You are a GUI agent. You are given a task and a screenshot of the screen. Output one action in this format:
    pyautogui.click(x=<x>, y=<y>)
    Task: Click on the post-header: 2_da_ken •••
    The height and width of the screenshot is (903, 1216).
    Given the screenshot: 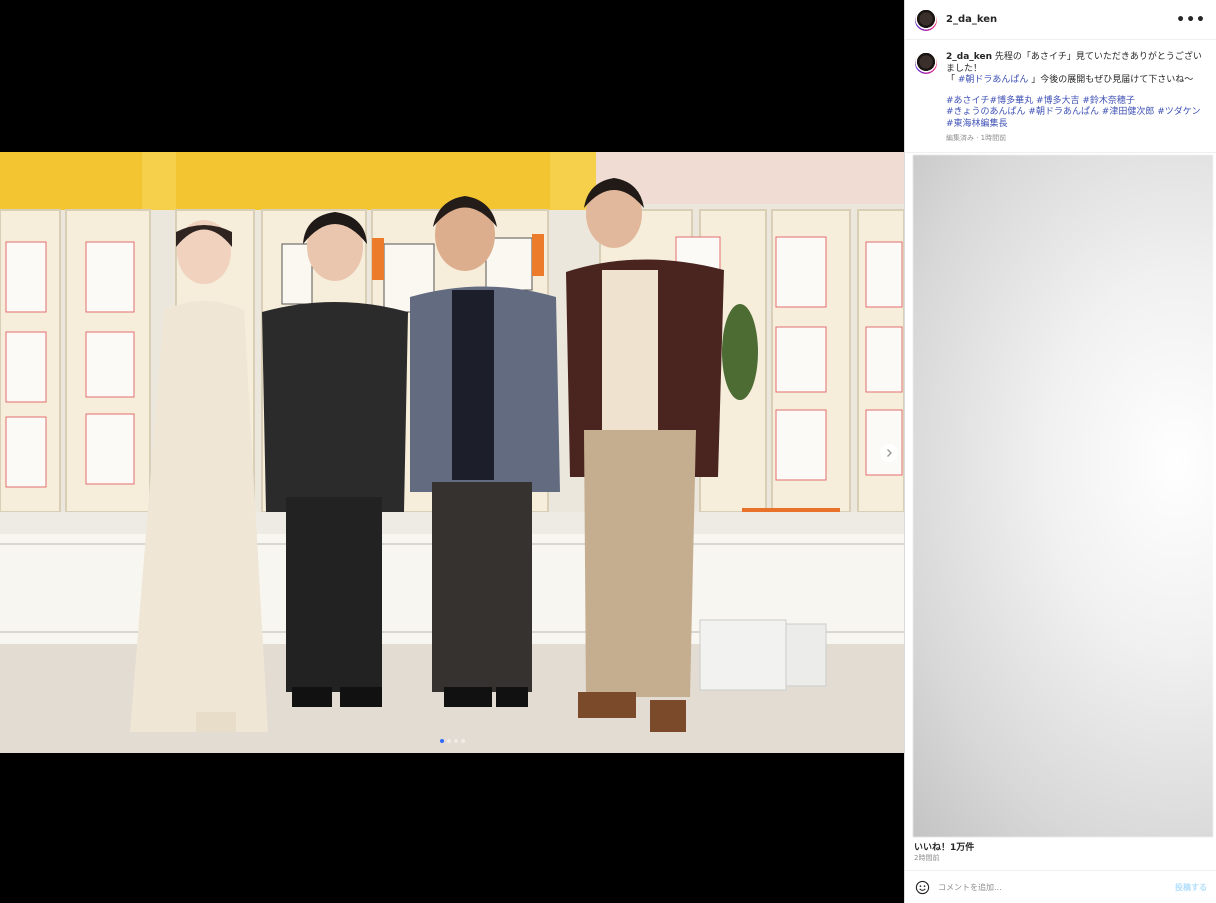 What is the action you would take?
    pyautogui.click(x=1060, y=20)
    